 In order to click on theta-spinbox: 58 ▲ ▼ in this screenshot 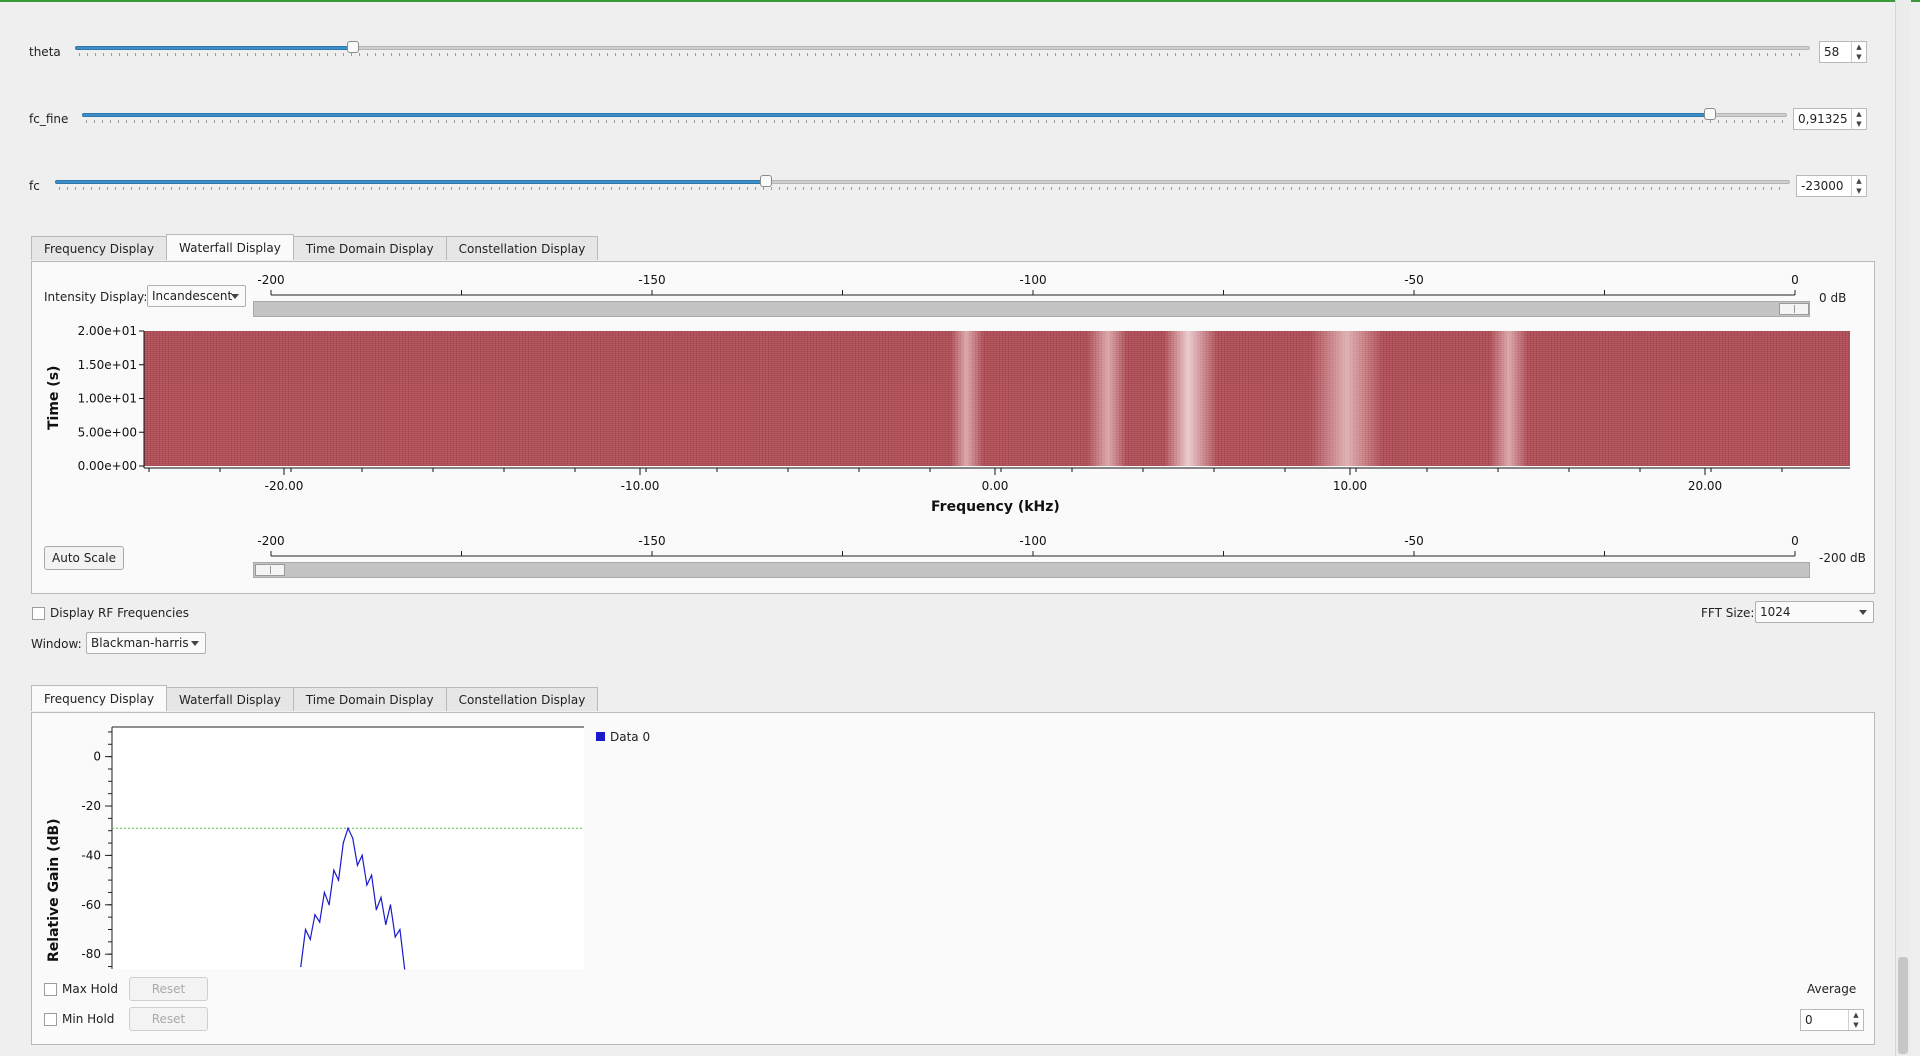, I will do `click(1843, 52)`.